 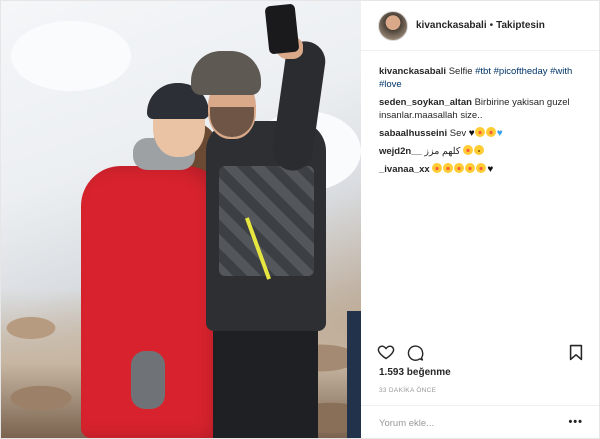 What do you see at coordinates (265, 382) in the screenshot?
I see `man-pants` at bounding box center [265, 382].